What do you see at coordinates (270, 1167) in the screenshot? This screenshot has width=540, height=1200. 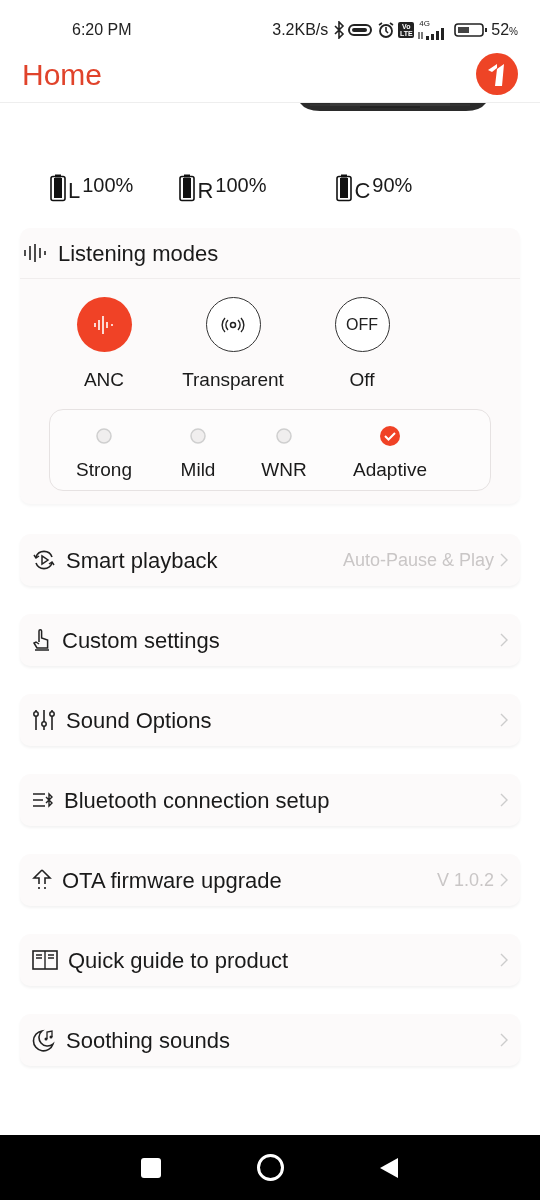 I see `home-button` at bounding box center [270, 1167].